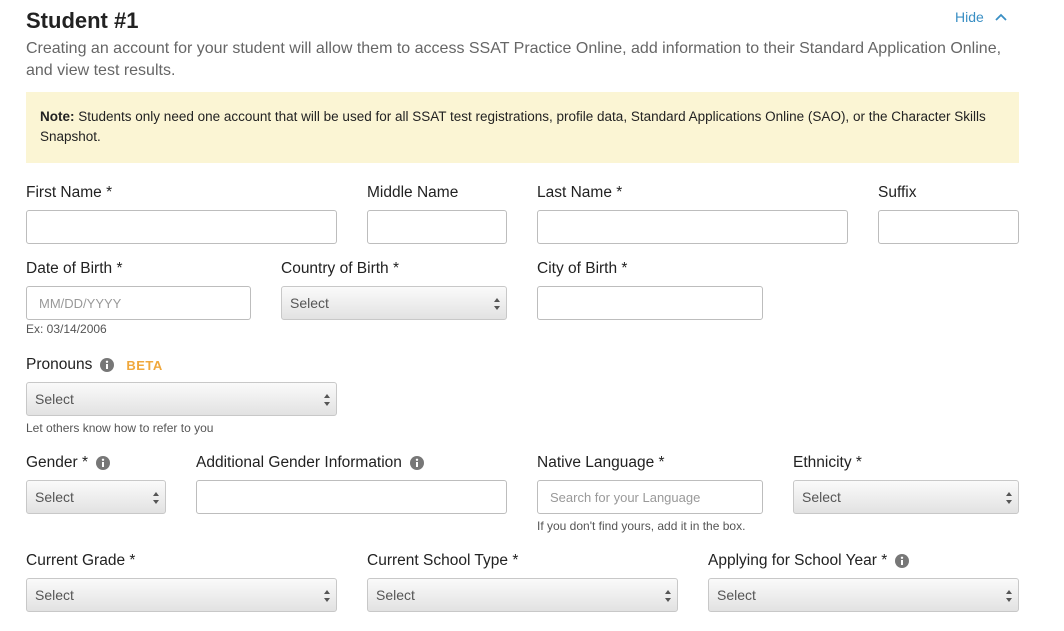 Image resolution: width=1064 pixels, height=631 pixels. Describe the element at coordinates (181, 399) in the screenshot. I see `pronouns-select: Select` at that location.